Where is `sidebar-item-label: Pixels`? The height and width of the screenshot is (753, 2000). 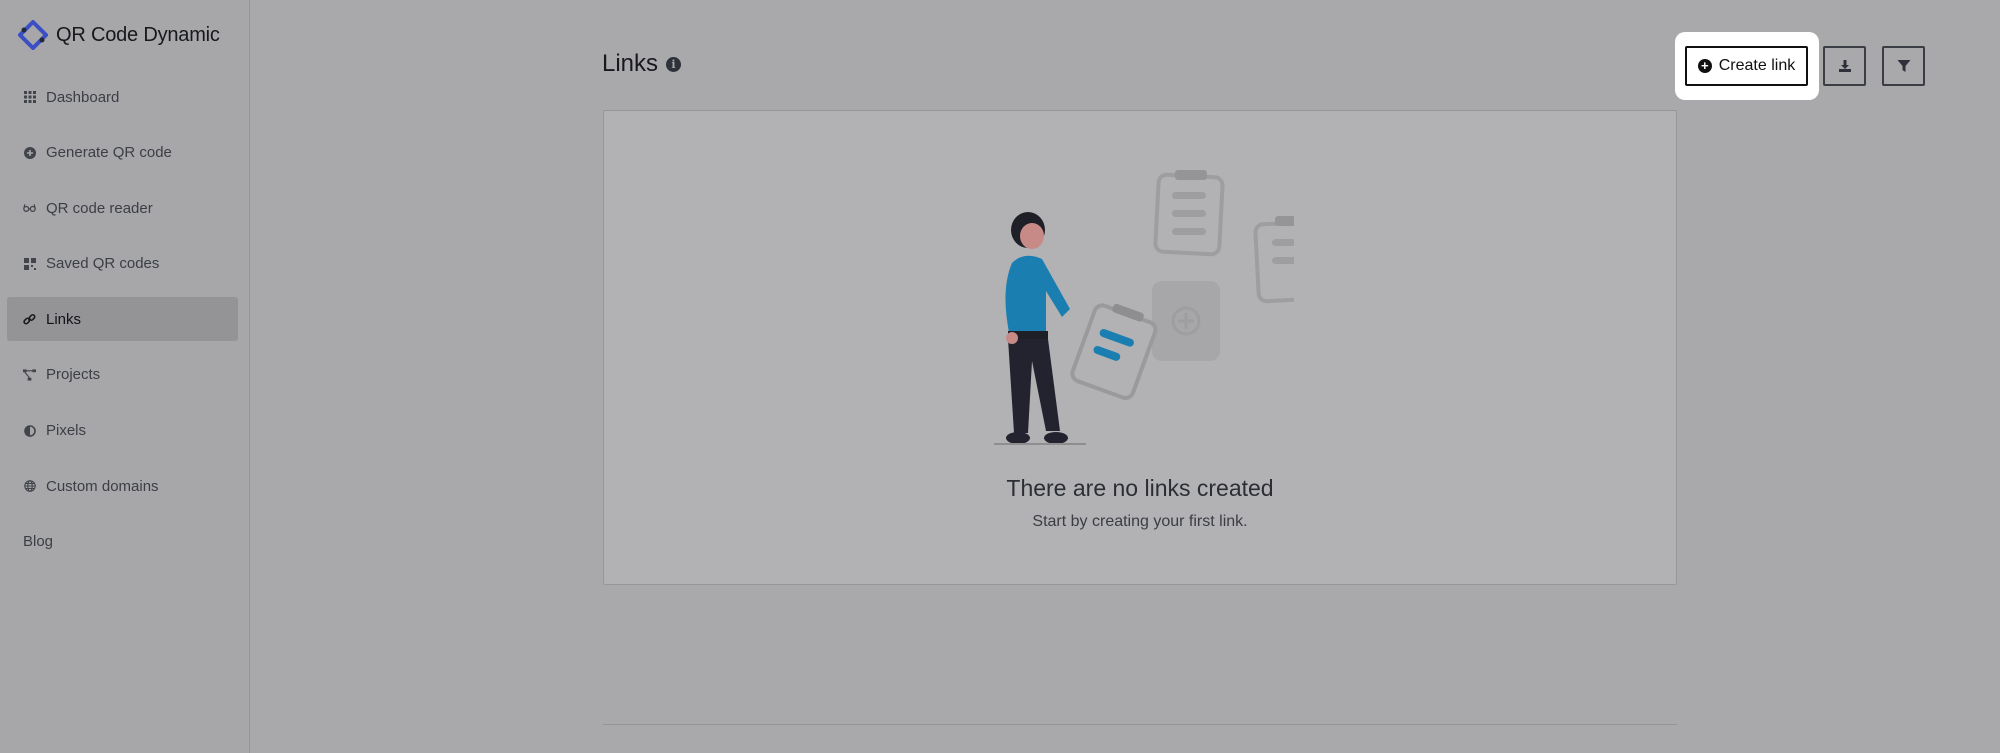 sidebar-item-label: Pixels is located at coordinates (66, 431).